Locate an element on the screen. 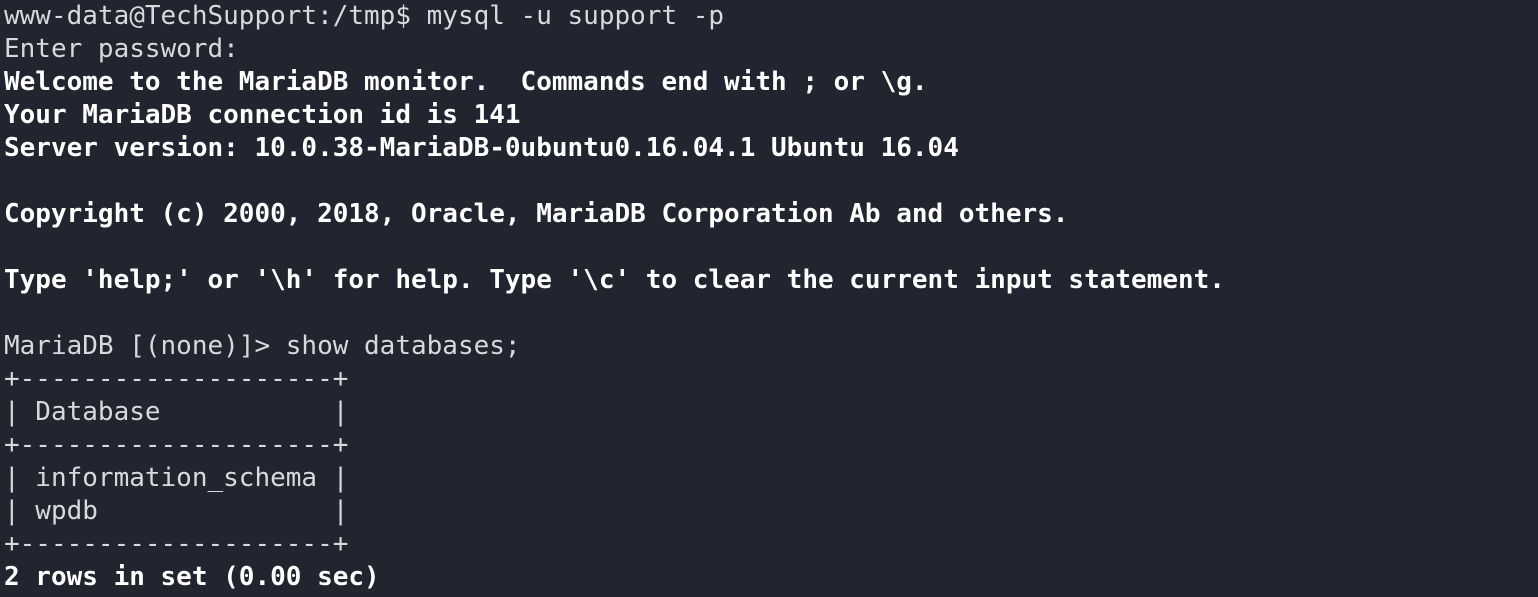 The height and width of the screenshot is (597, 1538). password-prompt: Enter password: is located at coordinates (121, 49).